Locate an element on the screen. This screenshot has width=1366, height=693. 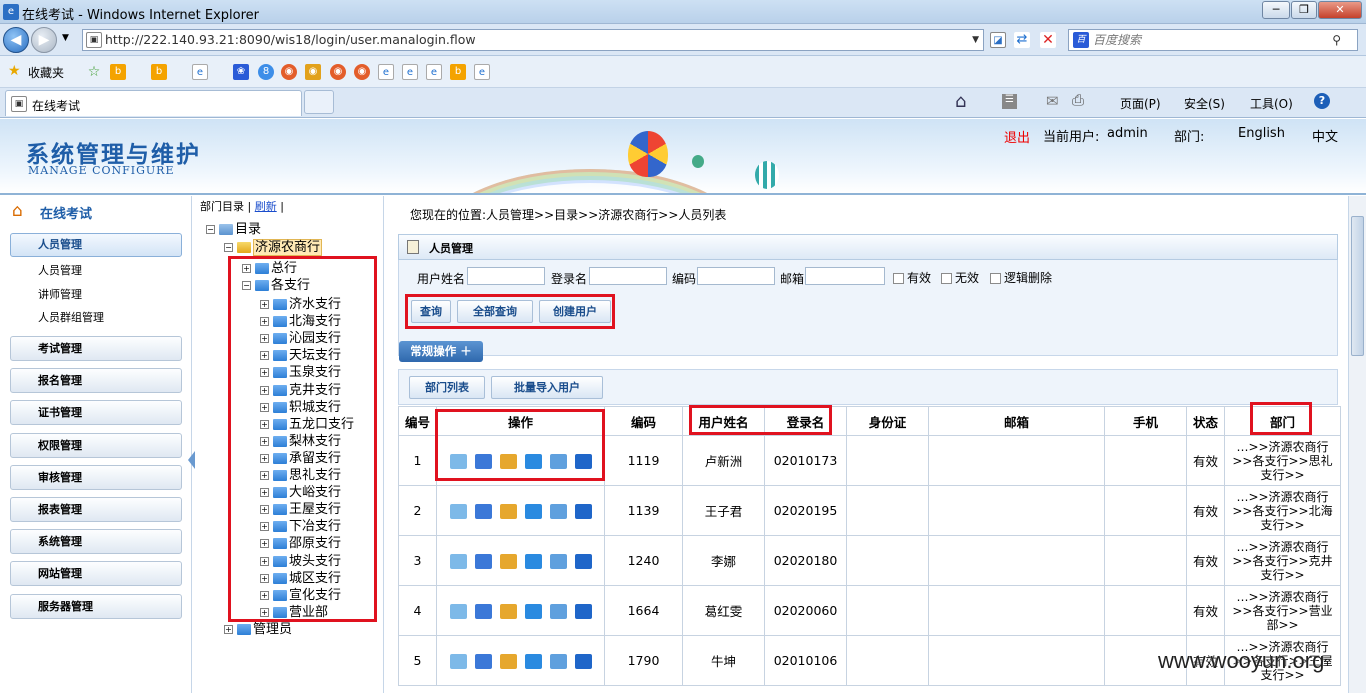
nav-audit: 审核管理 is located at coordinates (96, 477).